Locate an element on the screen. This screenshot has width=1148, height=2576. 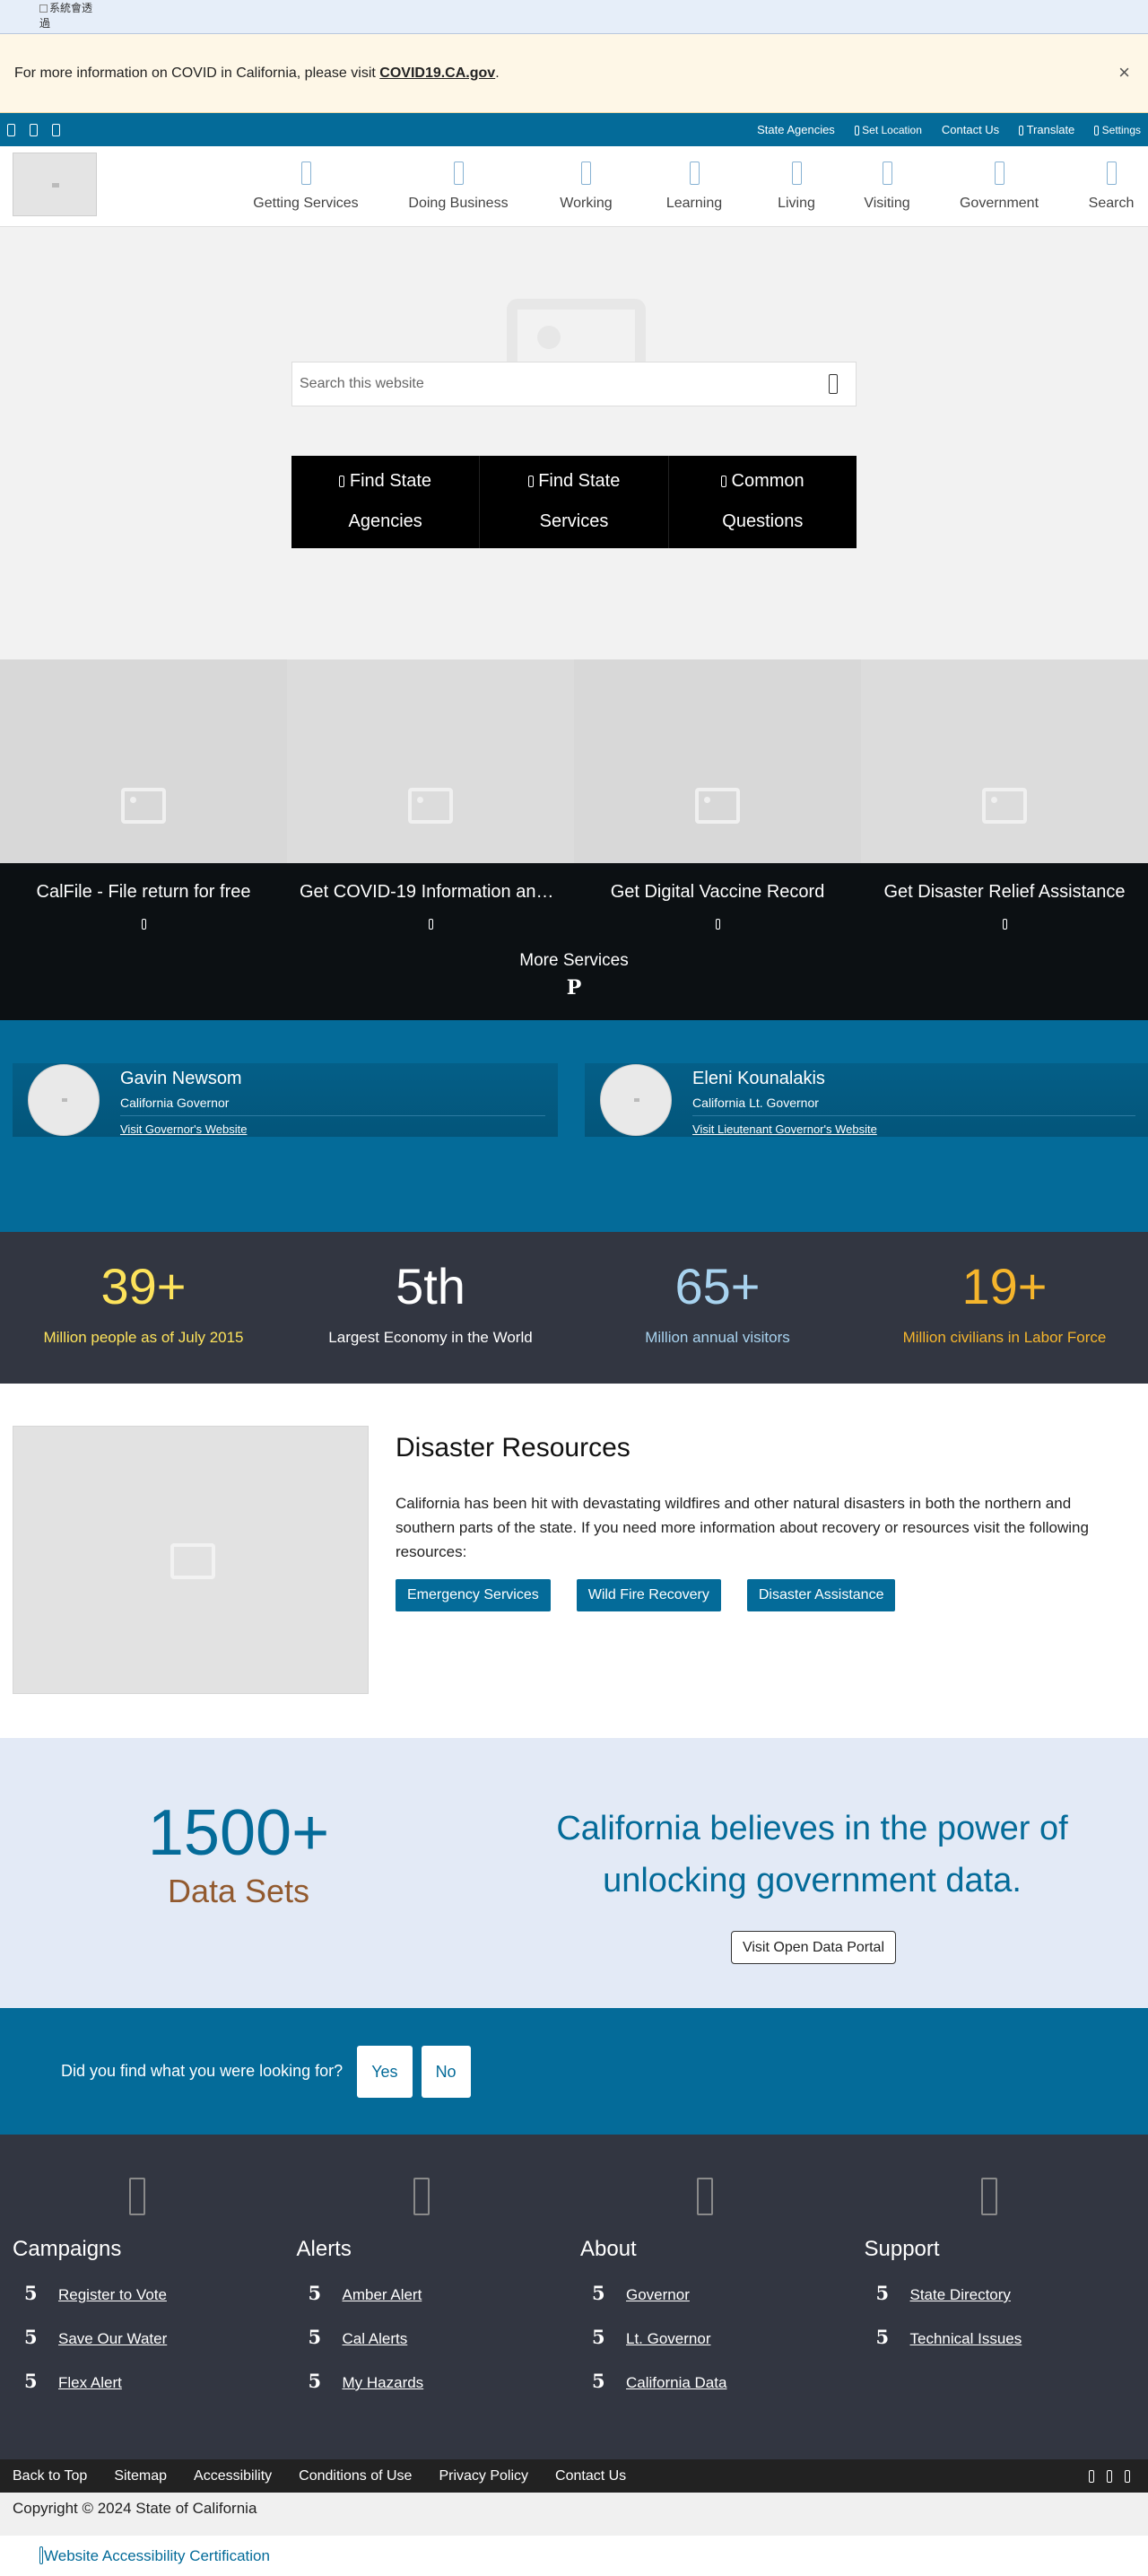
my-hazards-link: My Hazards is located at coordinates (383, 2383).